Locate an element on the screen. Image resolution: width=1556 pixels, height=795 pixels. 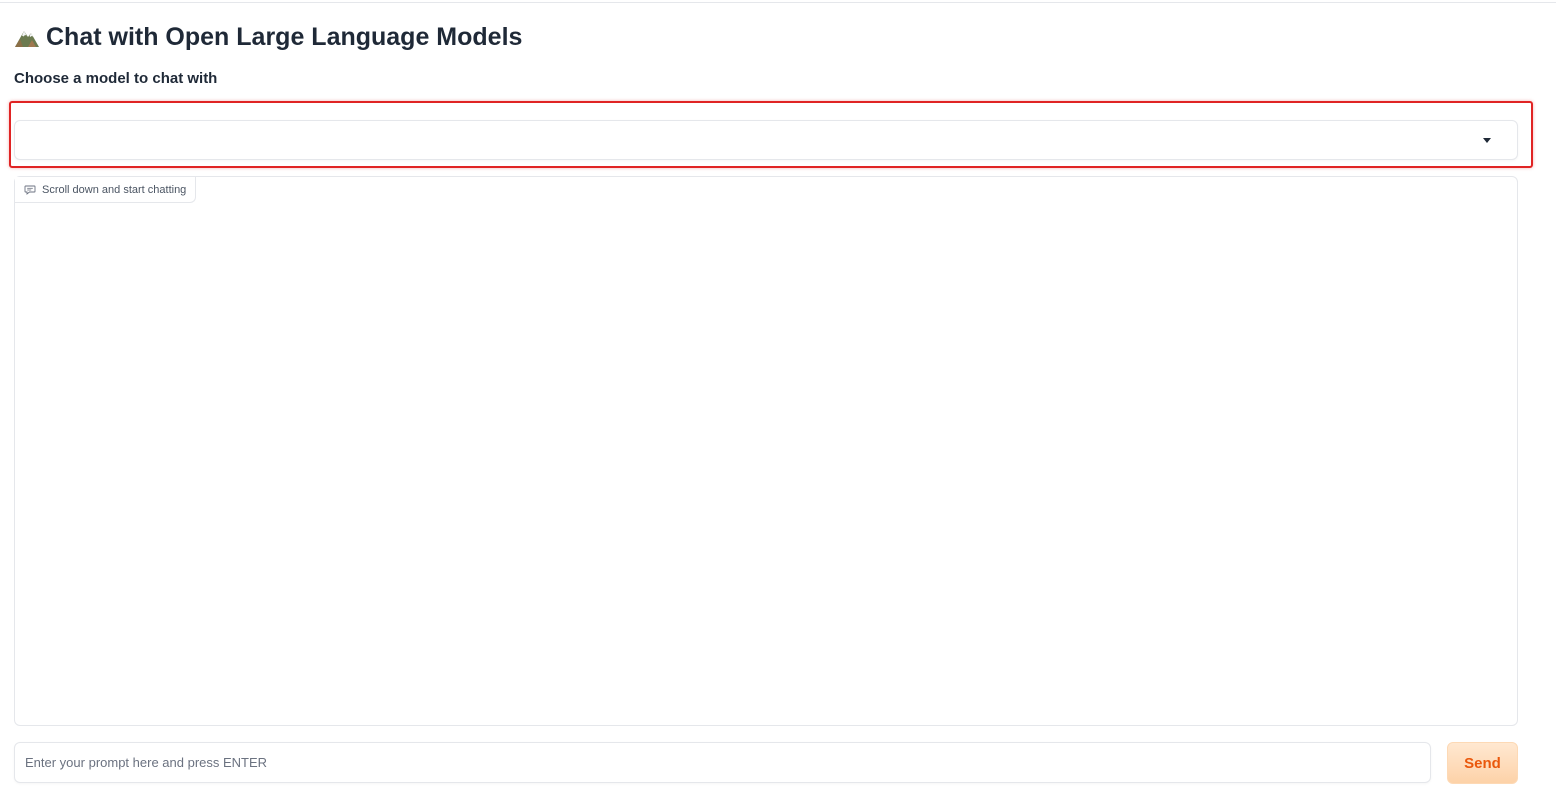
chatbot-label-text: Scroll down and start chatting is located at coordinates (114, 189).